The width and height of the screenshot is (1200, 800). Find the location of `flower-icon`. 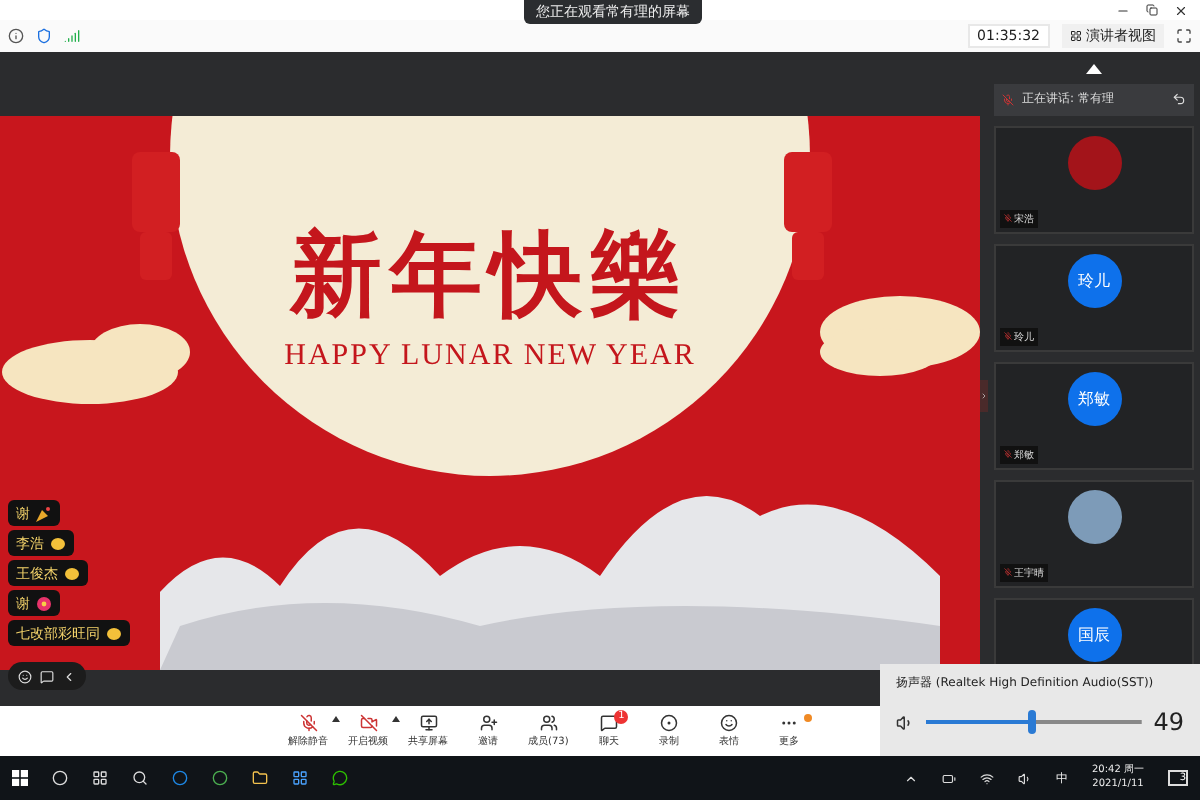

flower-icon is located at coordinates (44, 603).